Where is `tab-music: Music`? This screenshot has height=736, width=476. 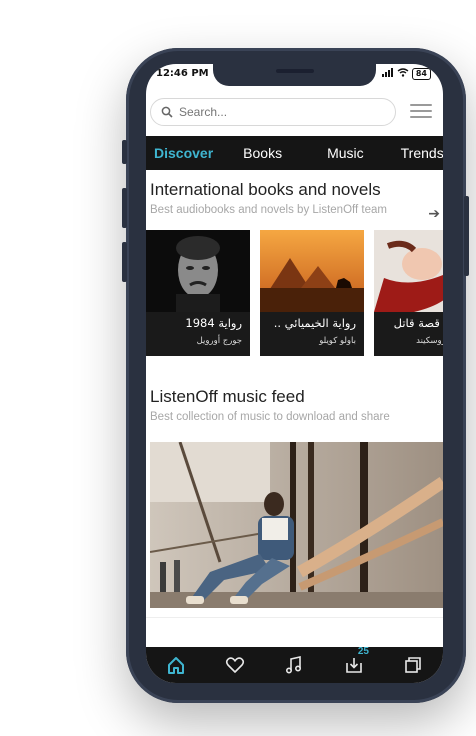
tab-music: Music is located at coordinates (345, 153).